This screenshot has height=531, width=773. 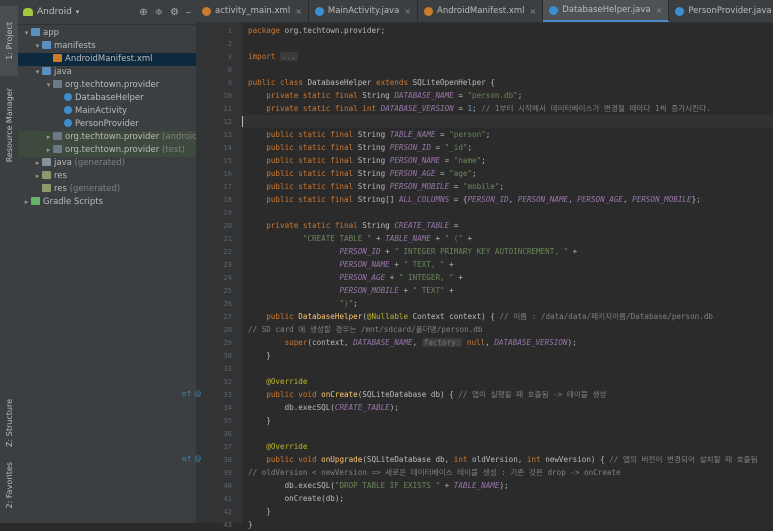 I want to click on code-token: // 앱이 실행될 때 호출됨 -> 테이블 생성, so click(x=530, y=394).